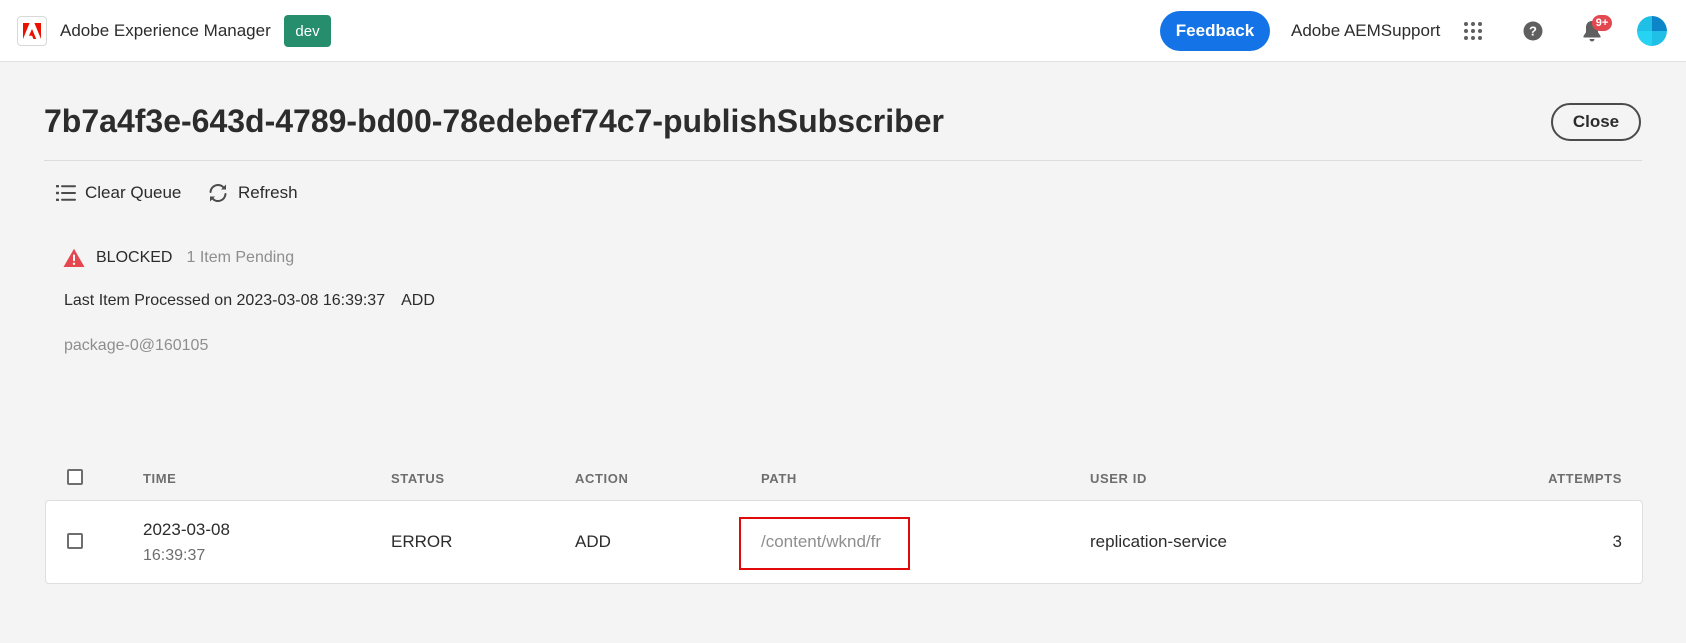 This screenshot has height=643, width=1686. I want to click on last-processed-action: ADD, so click(418, 300).